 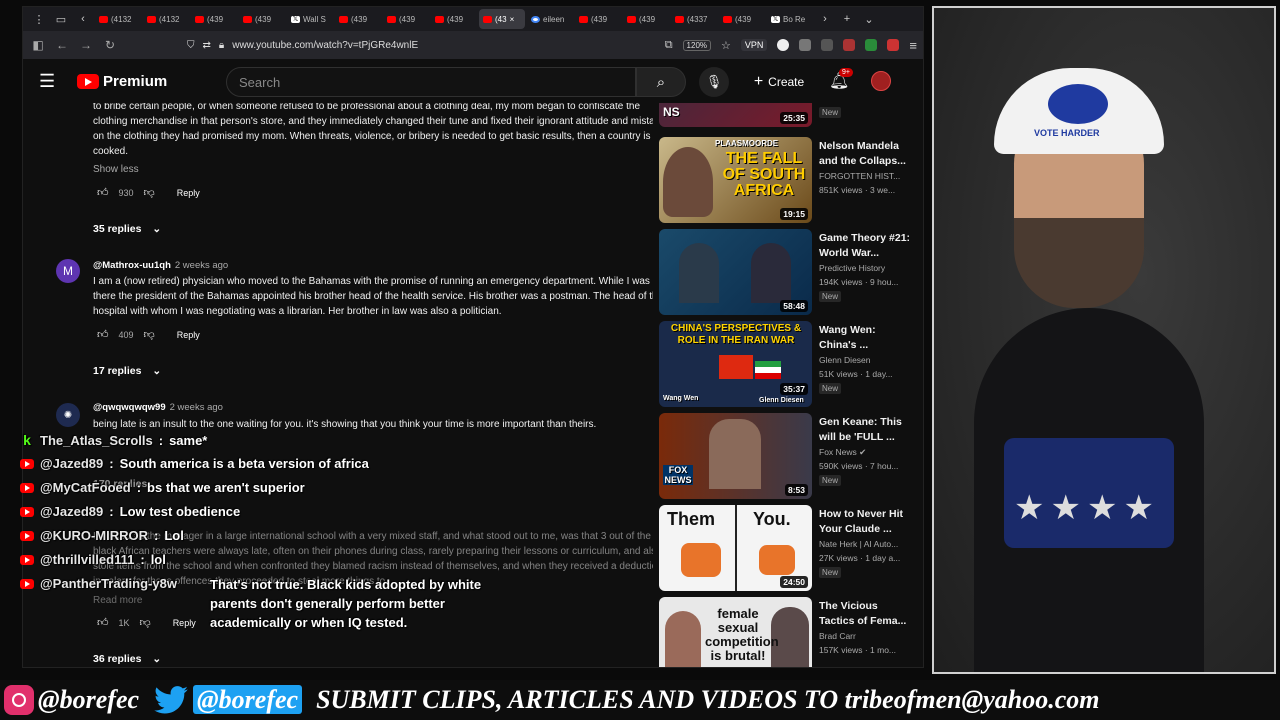 What do you see at coordinates (735, 632) in the screenshot?
I see `video-thumbnail: female sexual competition is brutal!` at bounding box center [735, 632].